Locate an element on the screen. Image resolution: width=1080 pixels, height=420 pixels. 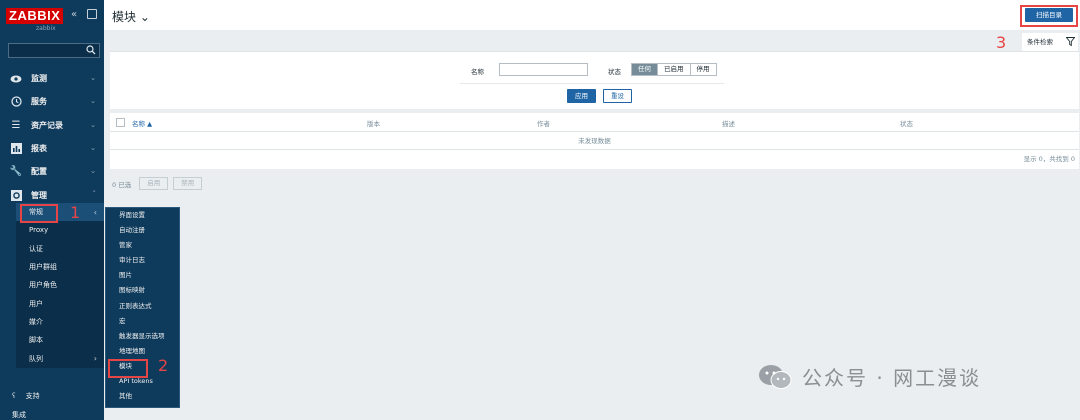
filter-tab-label: 条件检索 is located at coordinates (1040, 42).